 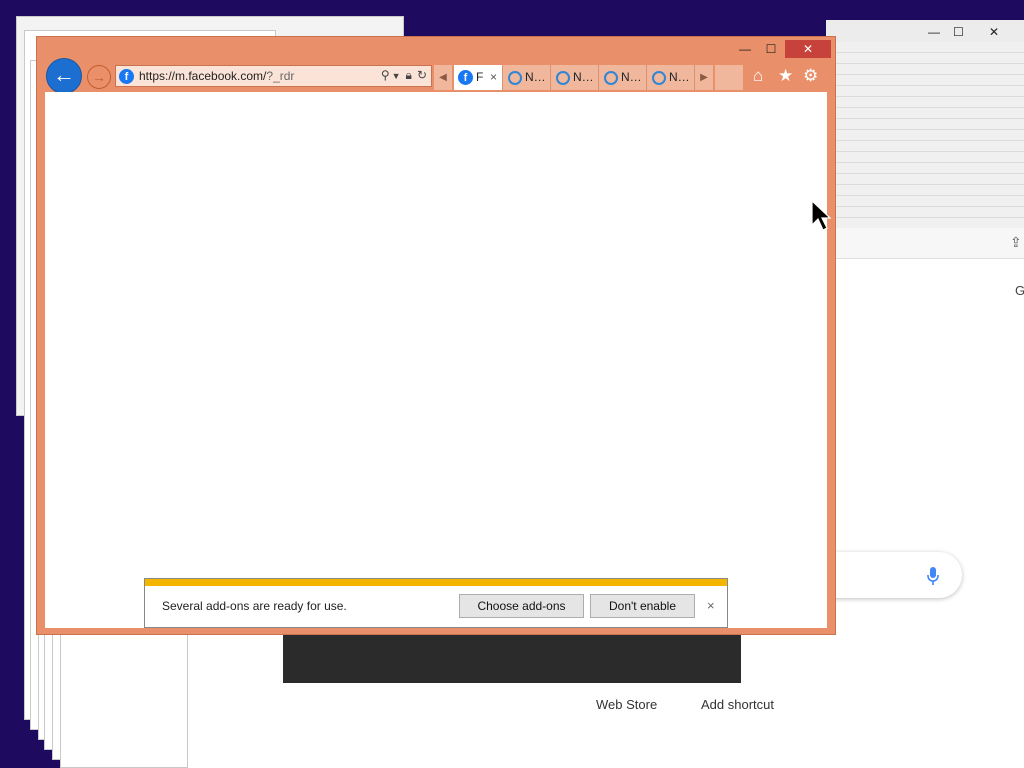 I want to click on forward-arrow-icon: →, so click(x=99, y=77).